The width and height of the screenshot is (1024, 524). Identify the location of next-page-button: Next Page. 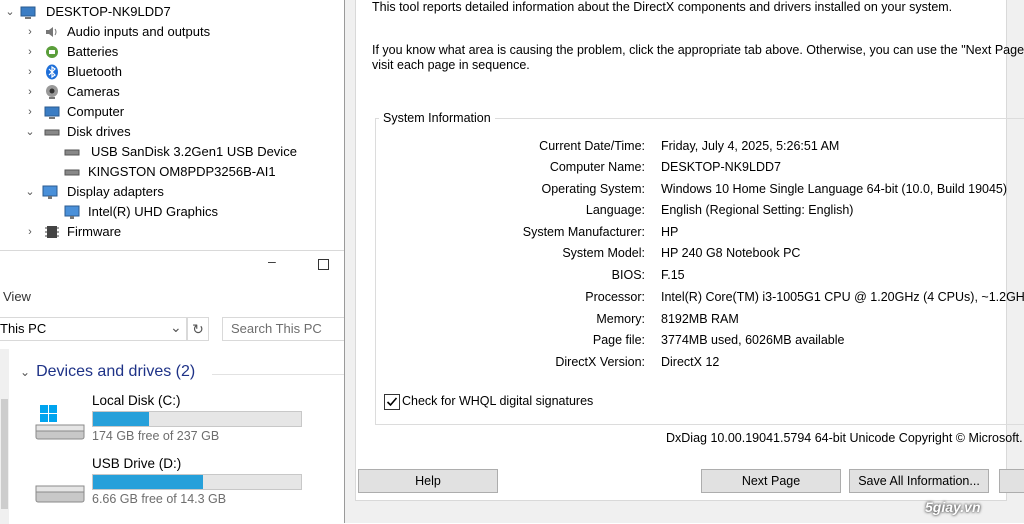
(771, 481).